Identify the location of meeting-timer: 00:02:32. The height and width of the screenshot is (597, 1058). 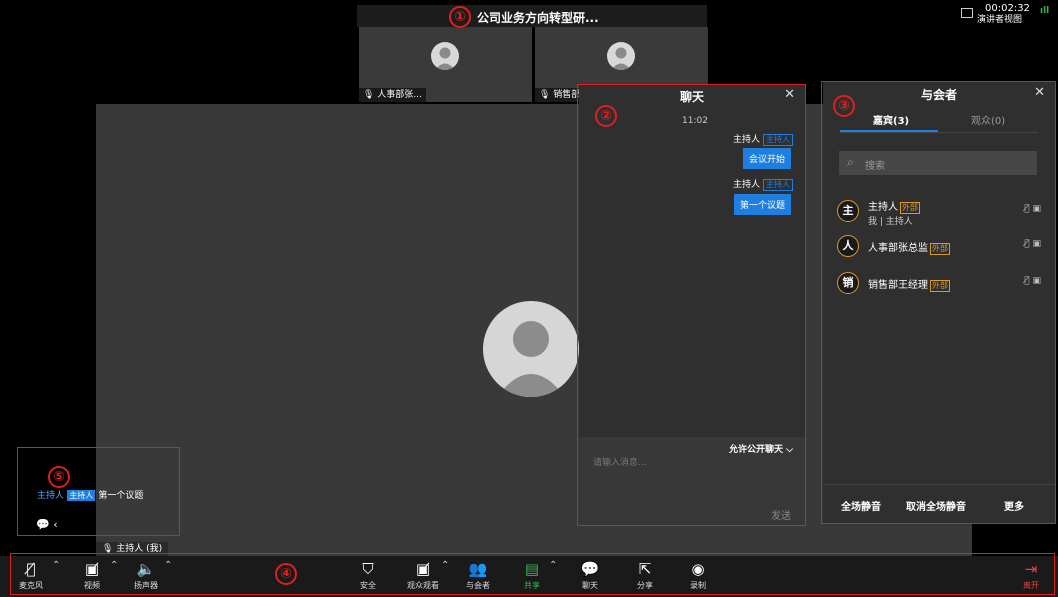
(1007, 8).